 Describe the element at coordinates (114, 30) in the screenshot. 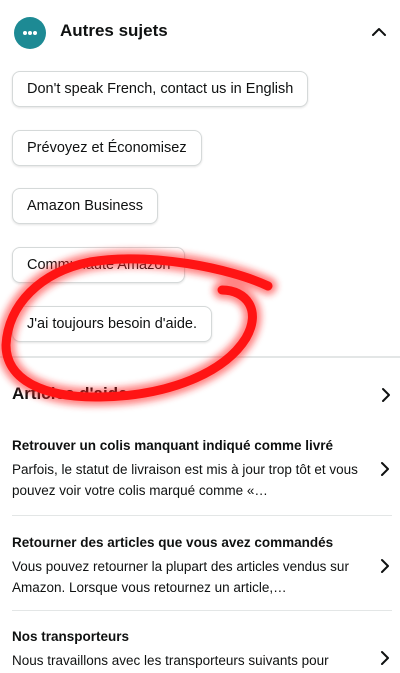

I see `section-title-other-topics: Autres sujets` at that location.